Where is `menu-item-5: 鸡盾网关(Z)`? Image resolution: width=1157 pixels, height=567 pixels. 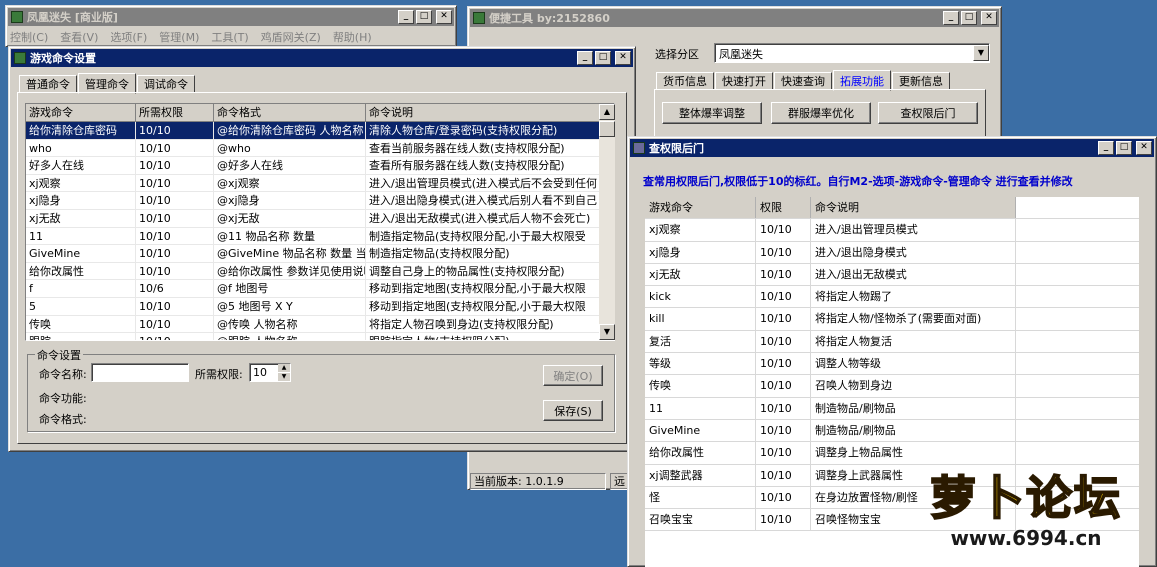 menu-item-5: 鸡盾网关(Z) is located at coordinates (291, 37).